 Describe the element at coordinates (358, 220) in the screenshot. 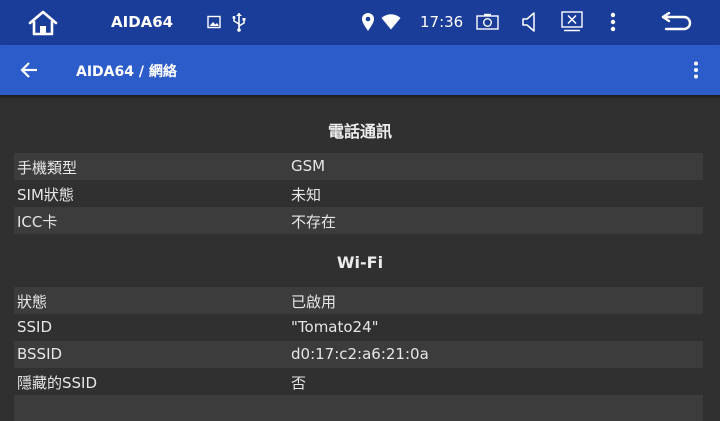

I see `list-item: ICC卡 不存在` at that location.